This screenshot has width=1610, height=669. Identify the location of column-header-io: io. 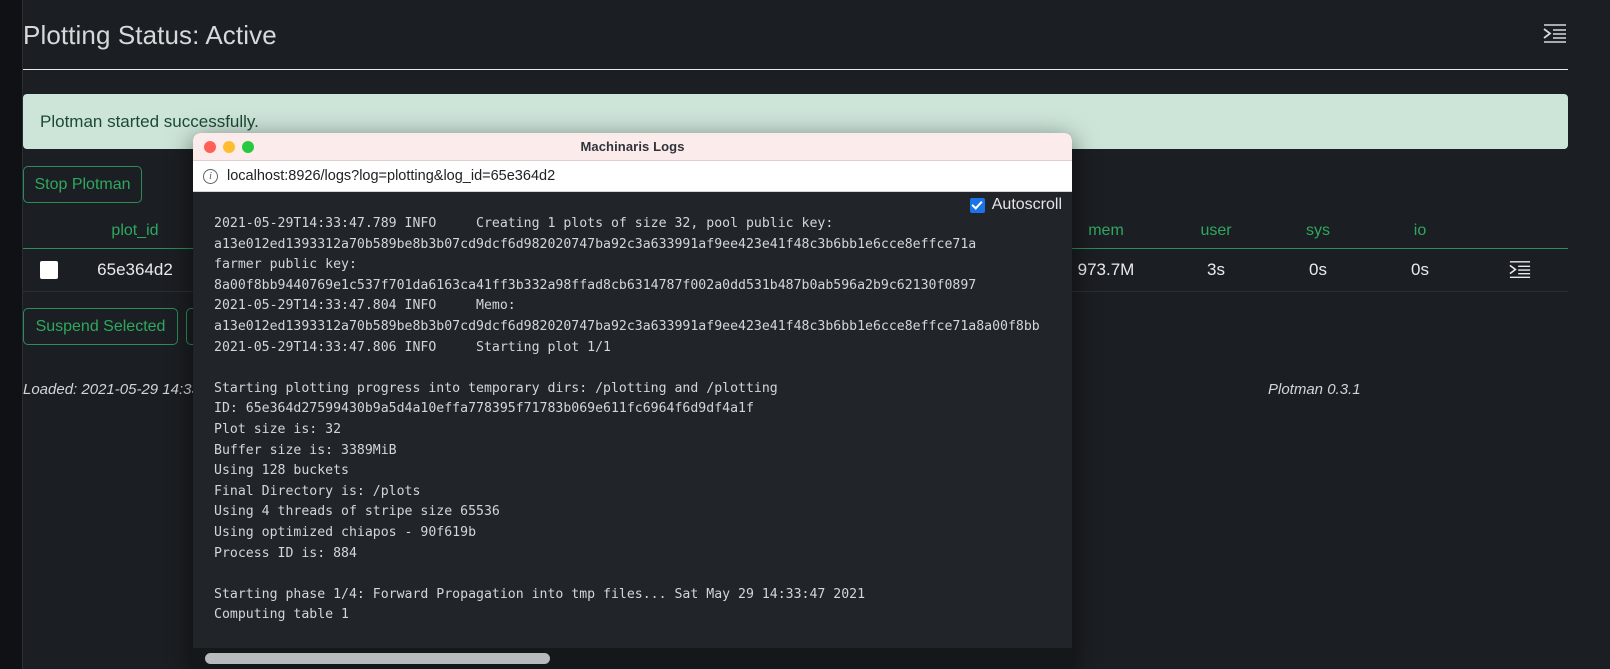
(1420, 230).